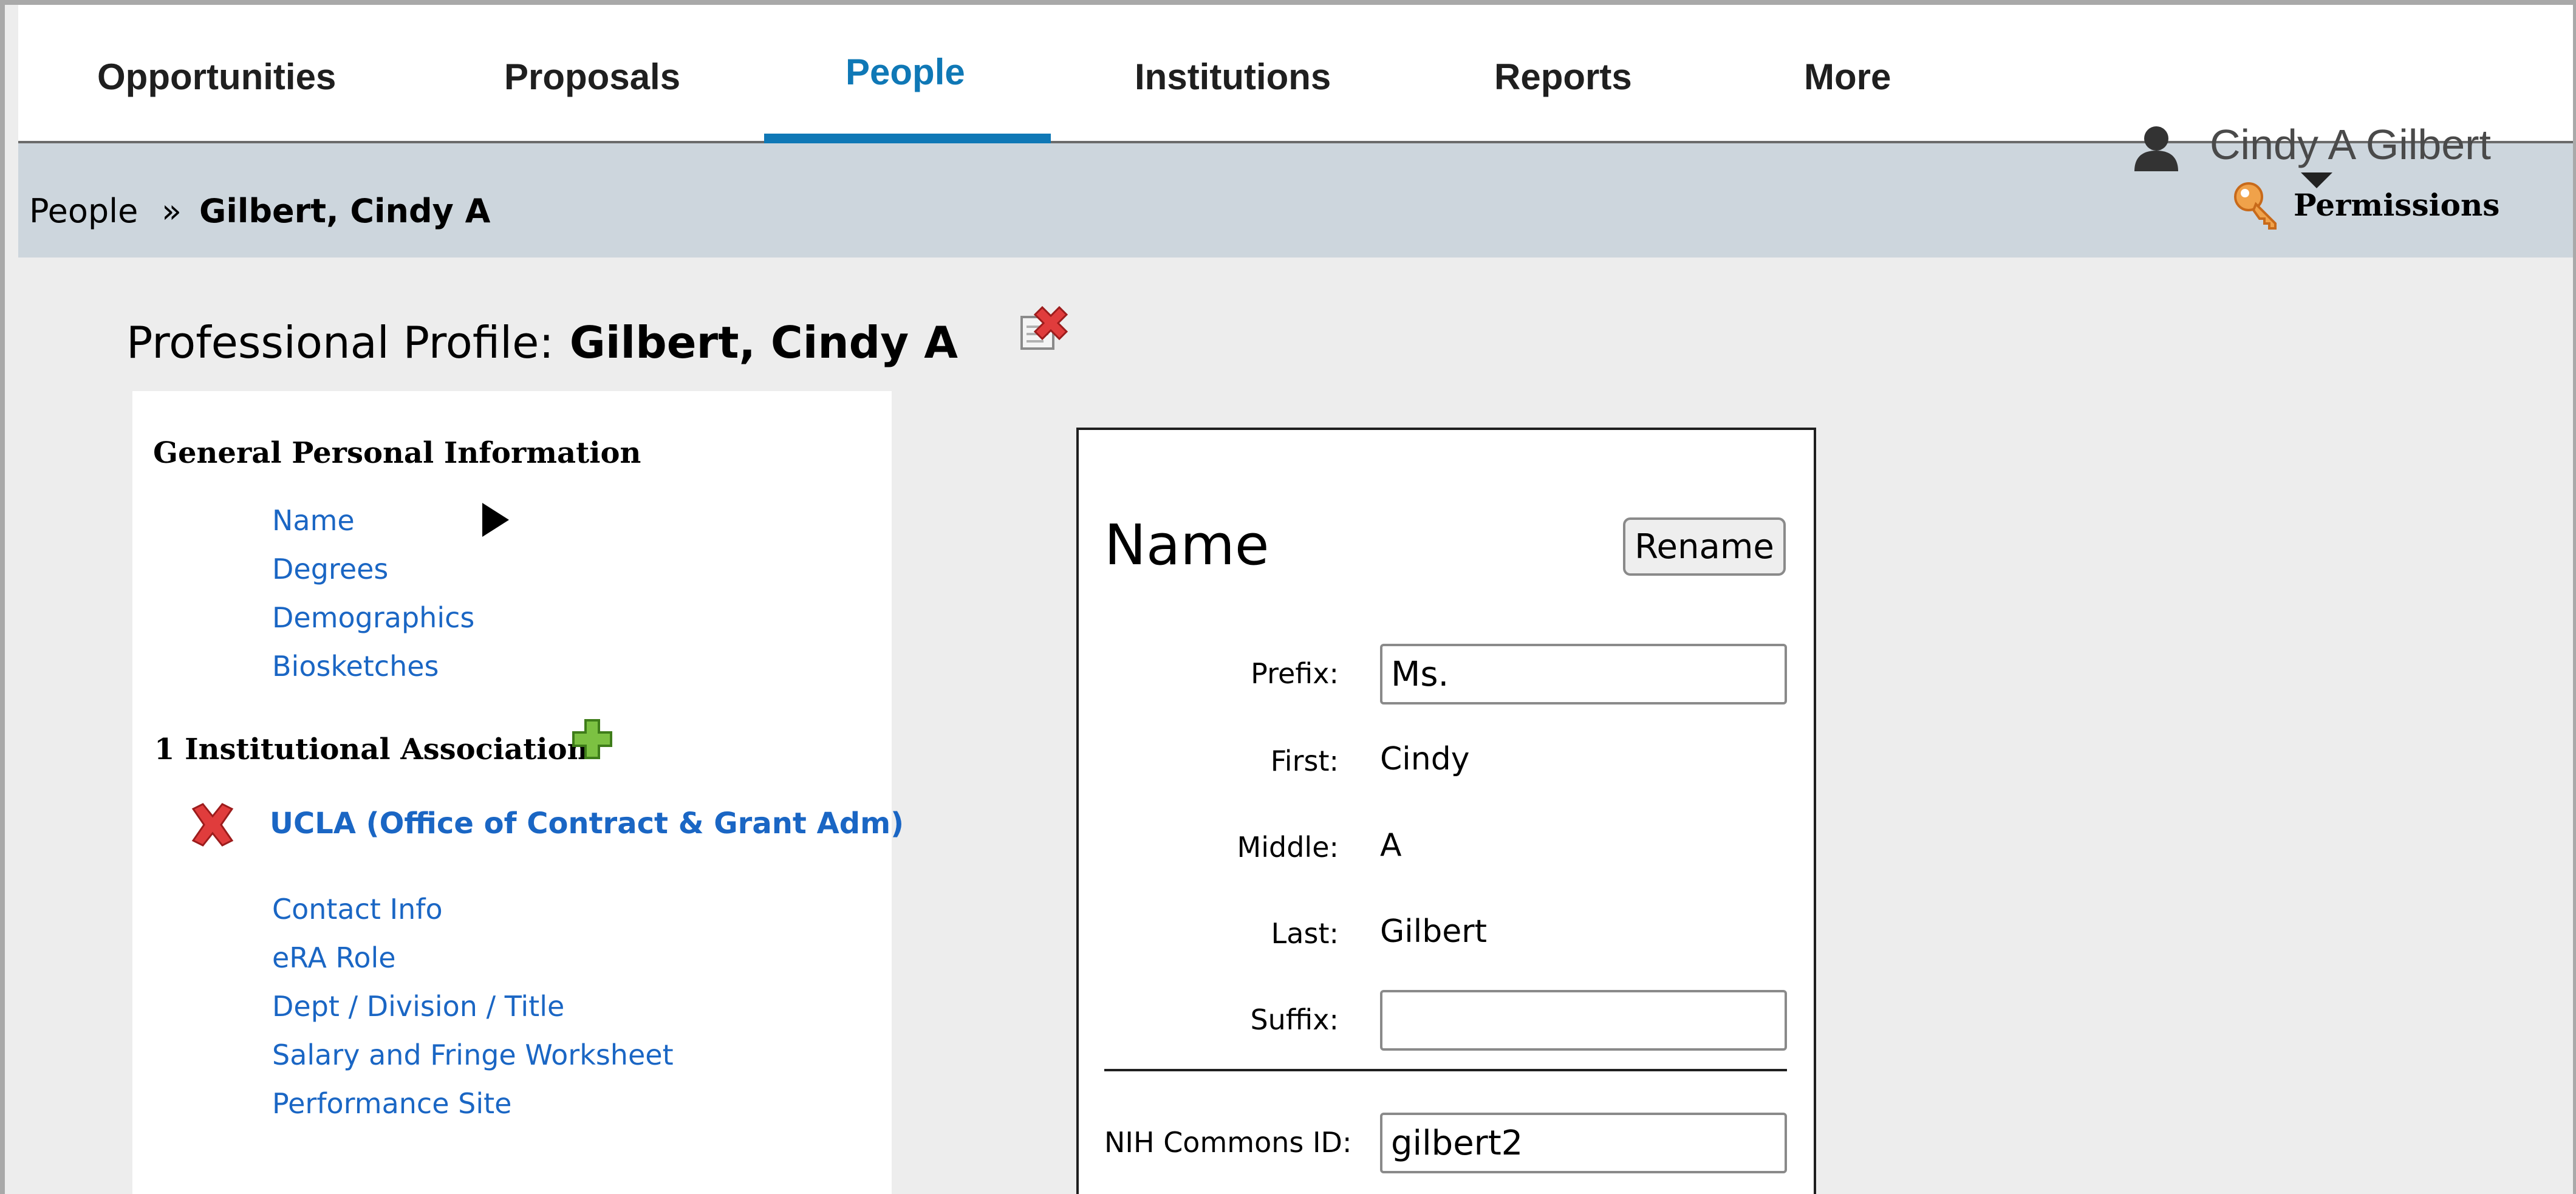  Describe the element at coordinates (495, 520) in the screenshot. I see `selected-arrow-icon` at that location.